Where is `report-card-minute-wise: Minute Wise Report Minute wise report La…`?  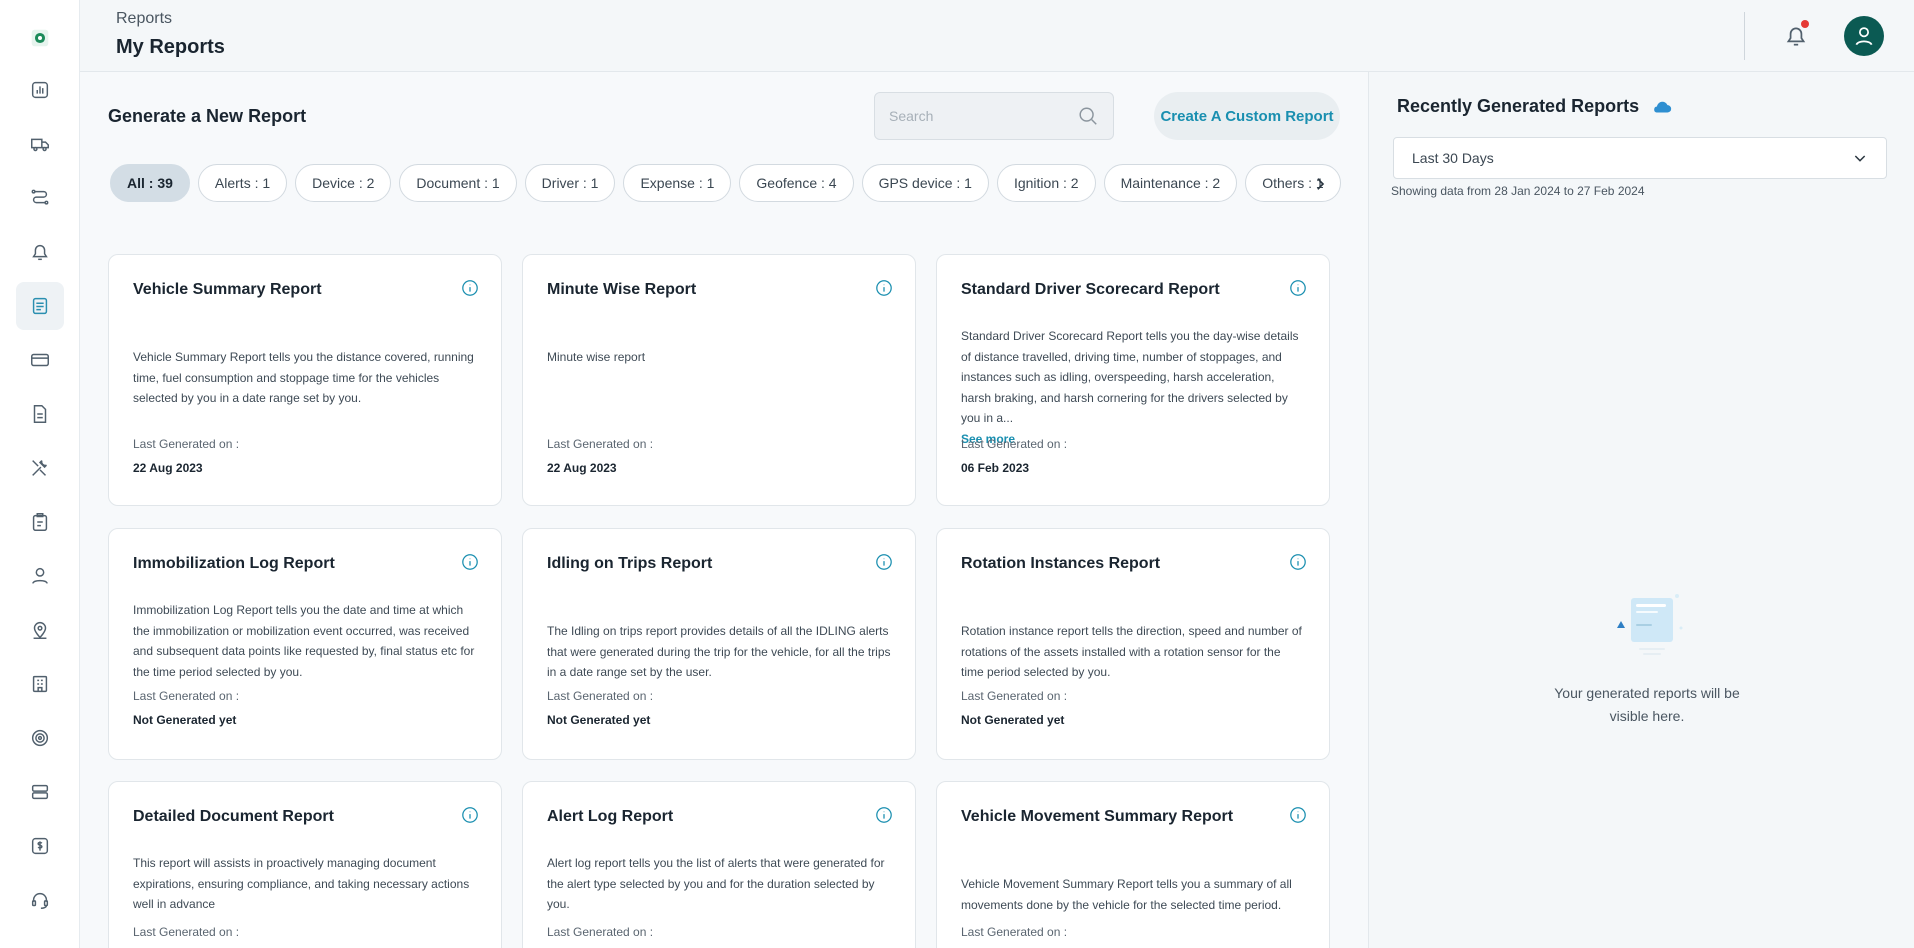 report-card-minute-wise: Minute Wise Report Minute wise report La… is located at coordinates (719, 380).